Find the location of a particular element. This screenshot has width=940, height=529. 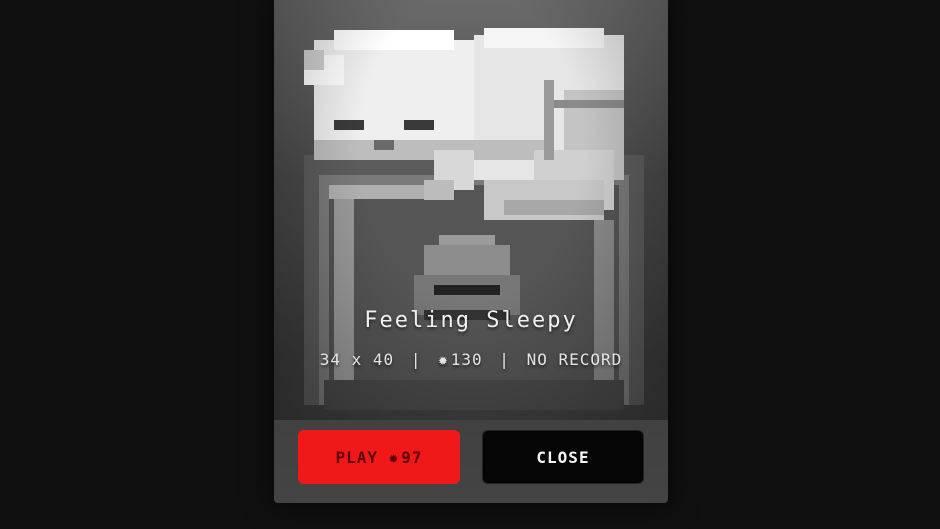

puzzle-height: 40 is located at coordinates (383, 359).